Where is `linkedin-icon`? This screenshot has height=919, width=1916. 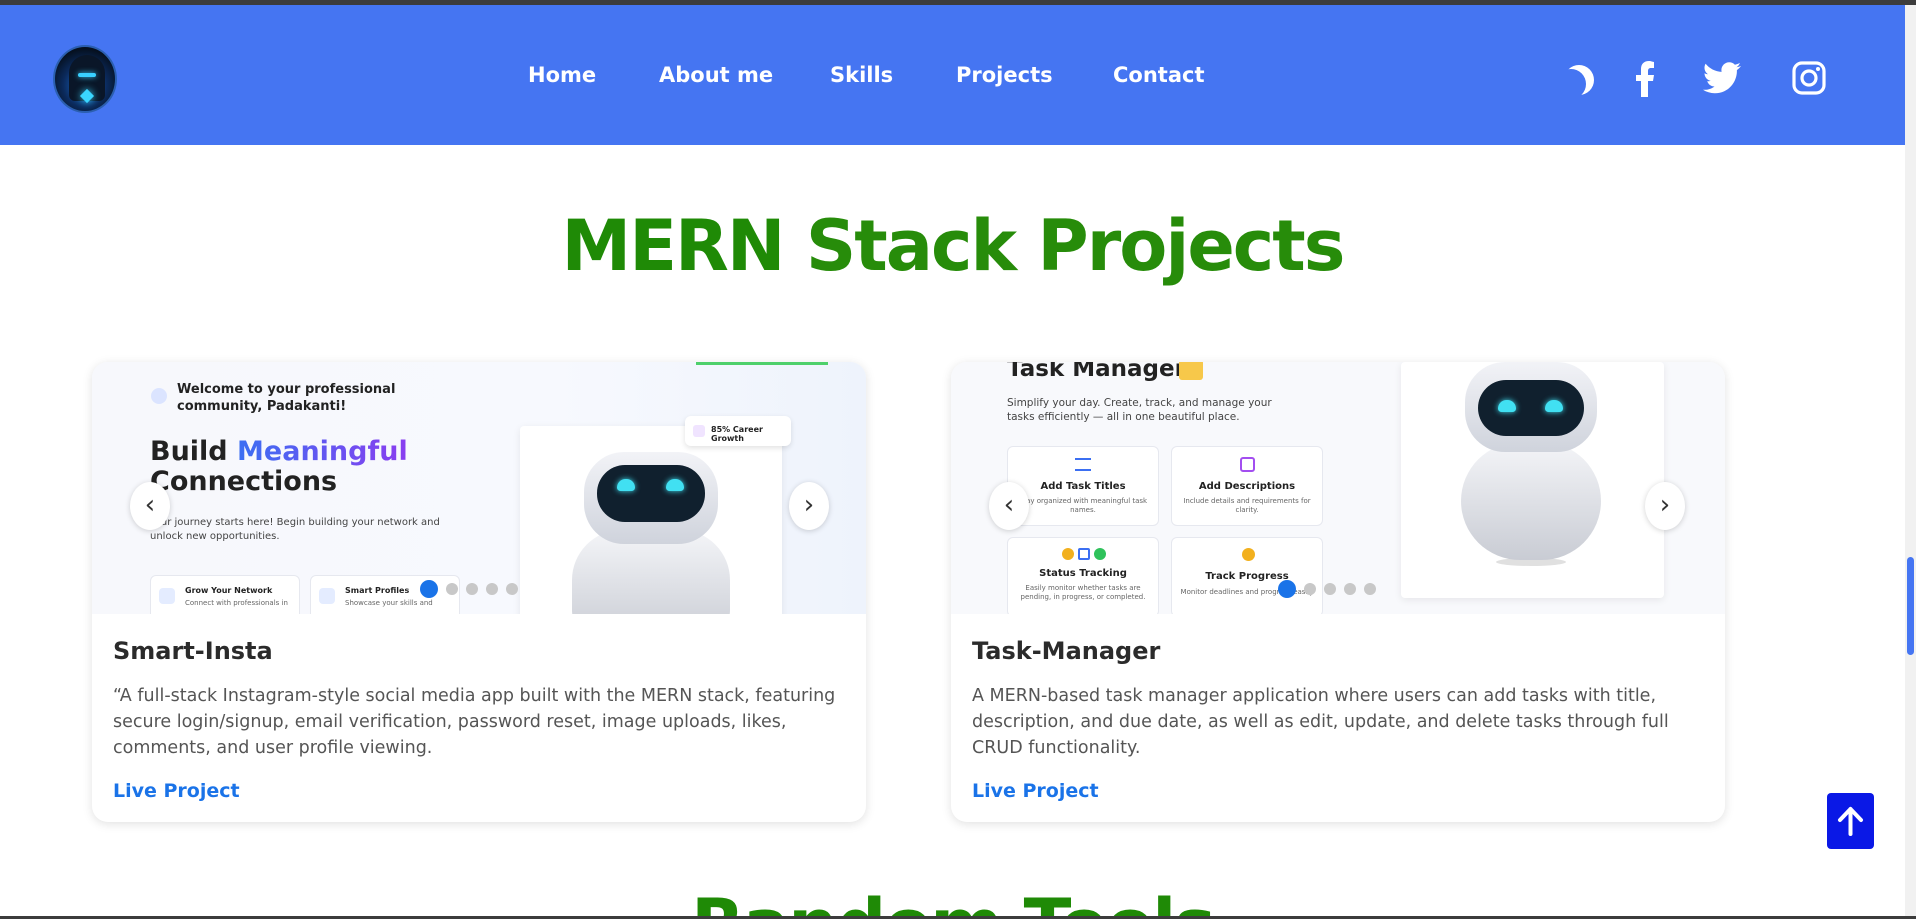 linkedin-icon is located at coordinates (327, 596).